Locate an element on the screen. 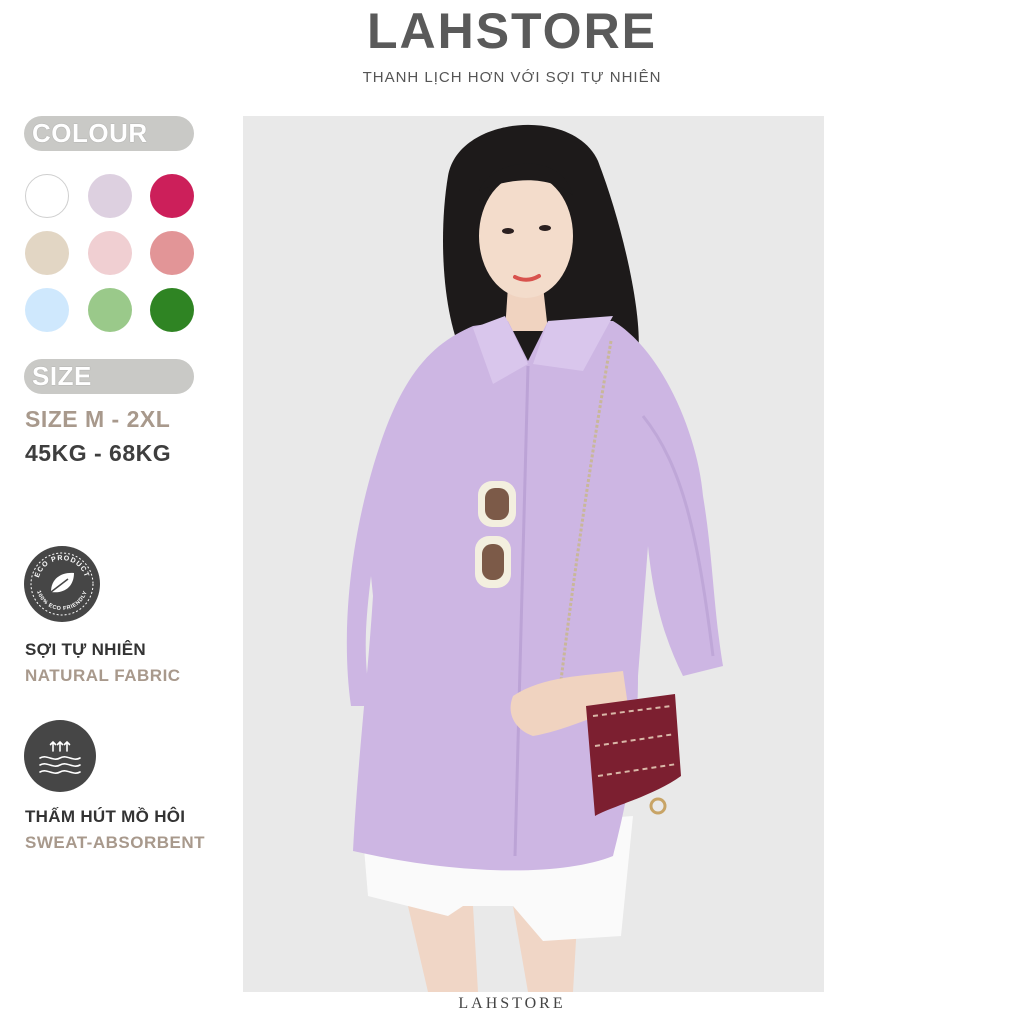 The height and width of the screenshot is (1024, 1024). feature-sweat-subtitle: SWEAT-ABSORBENT is located at coordinates (115, 842).